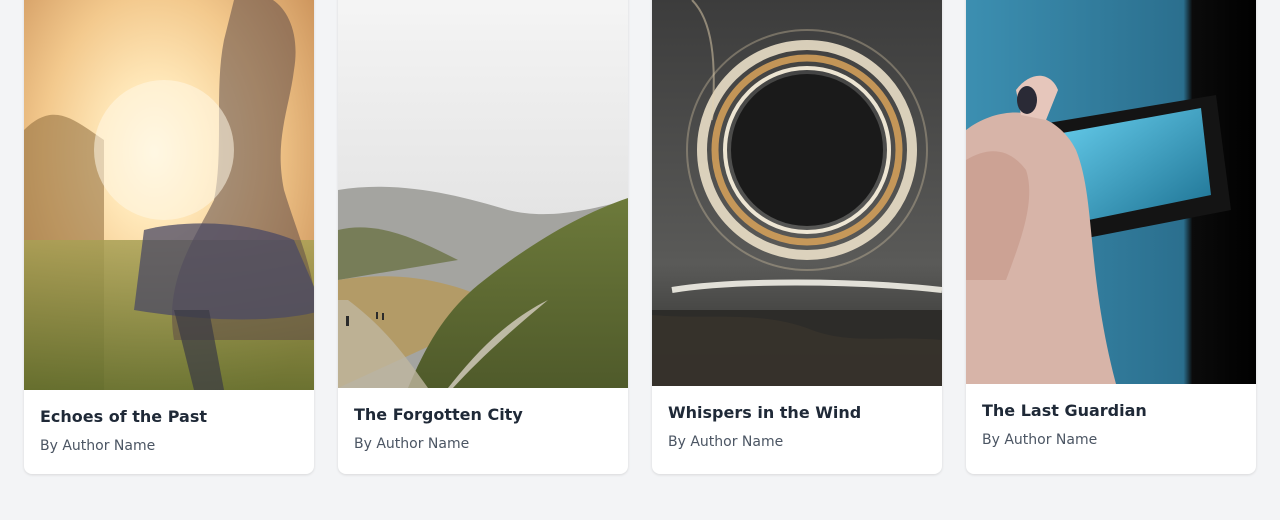  What do you see at coordinates (483, 415) in the screenshot?
I see `book-title: The Forgotten City` at bounding box center [483, 415].